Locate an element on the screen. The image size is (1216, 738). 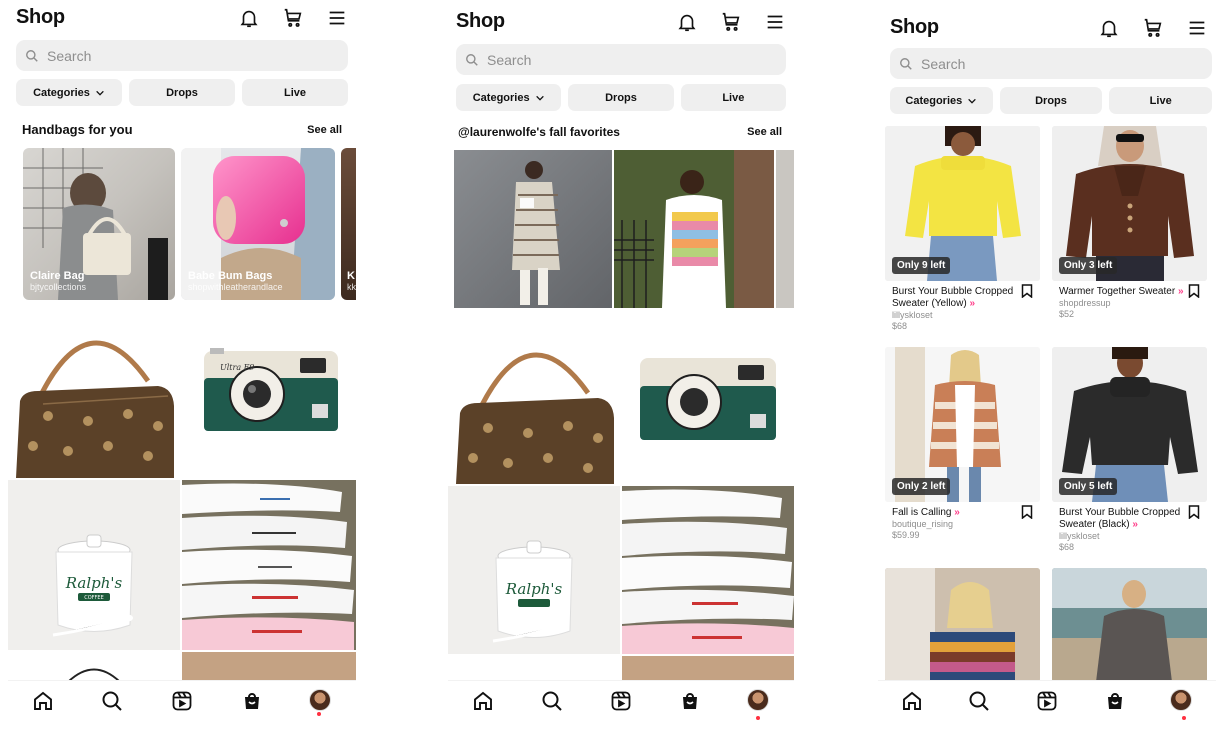
page-title: Shop is located at coordinates (40, 17).